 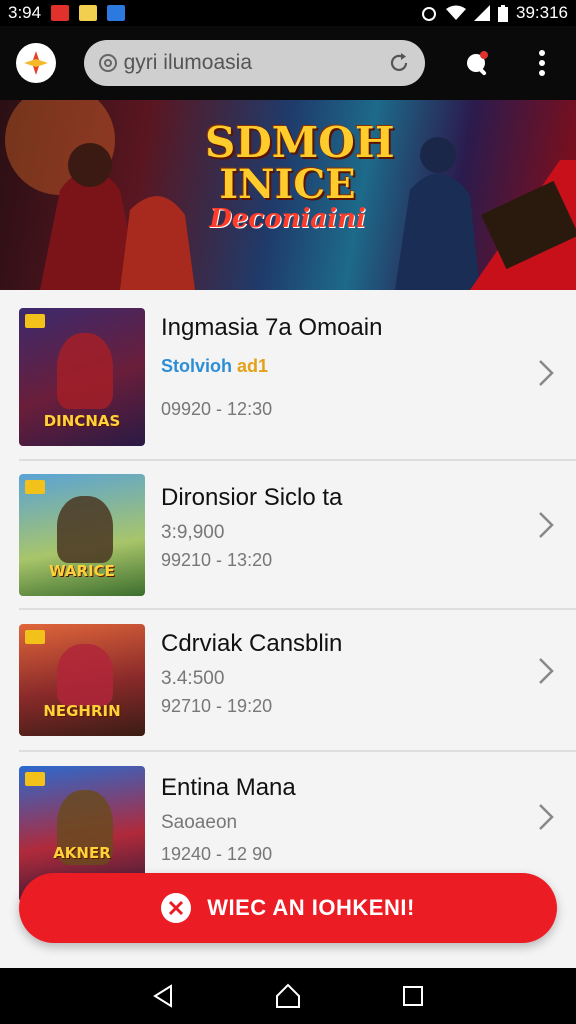 I want to click on item-thumbnail: DINCNAS, so click(x=82, y=377).